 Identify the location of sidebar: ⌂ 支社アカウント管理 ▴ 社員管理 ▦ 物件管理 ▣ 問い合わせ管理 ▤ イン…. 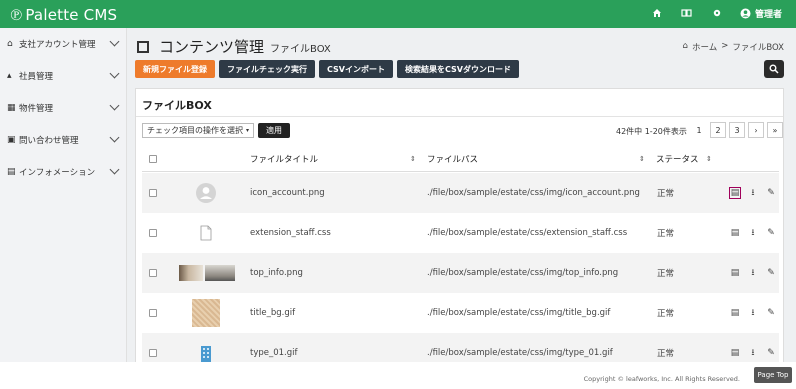
(63, 208).